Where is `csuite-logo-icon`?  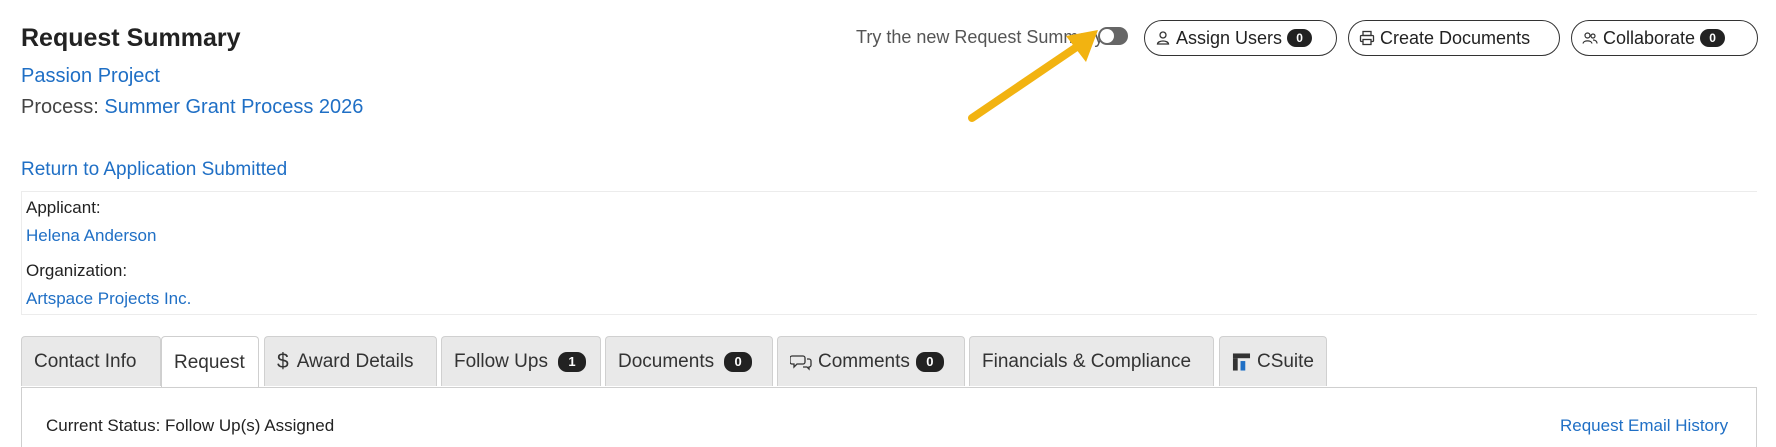 csuite-logo-icon is located at coordinates (1241, 361).